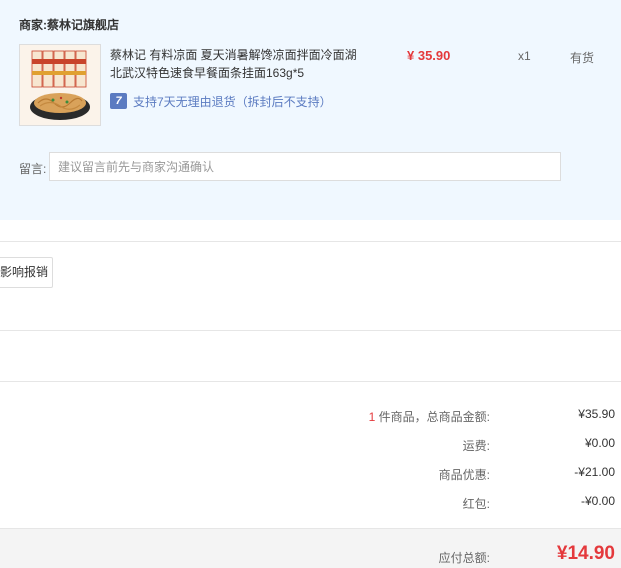  Describe the element at coordinates (310, 548) in the screenshot. I see `total-bar` at that location.